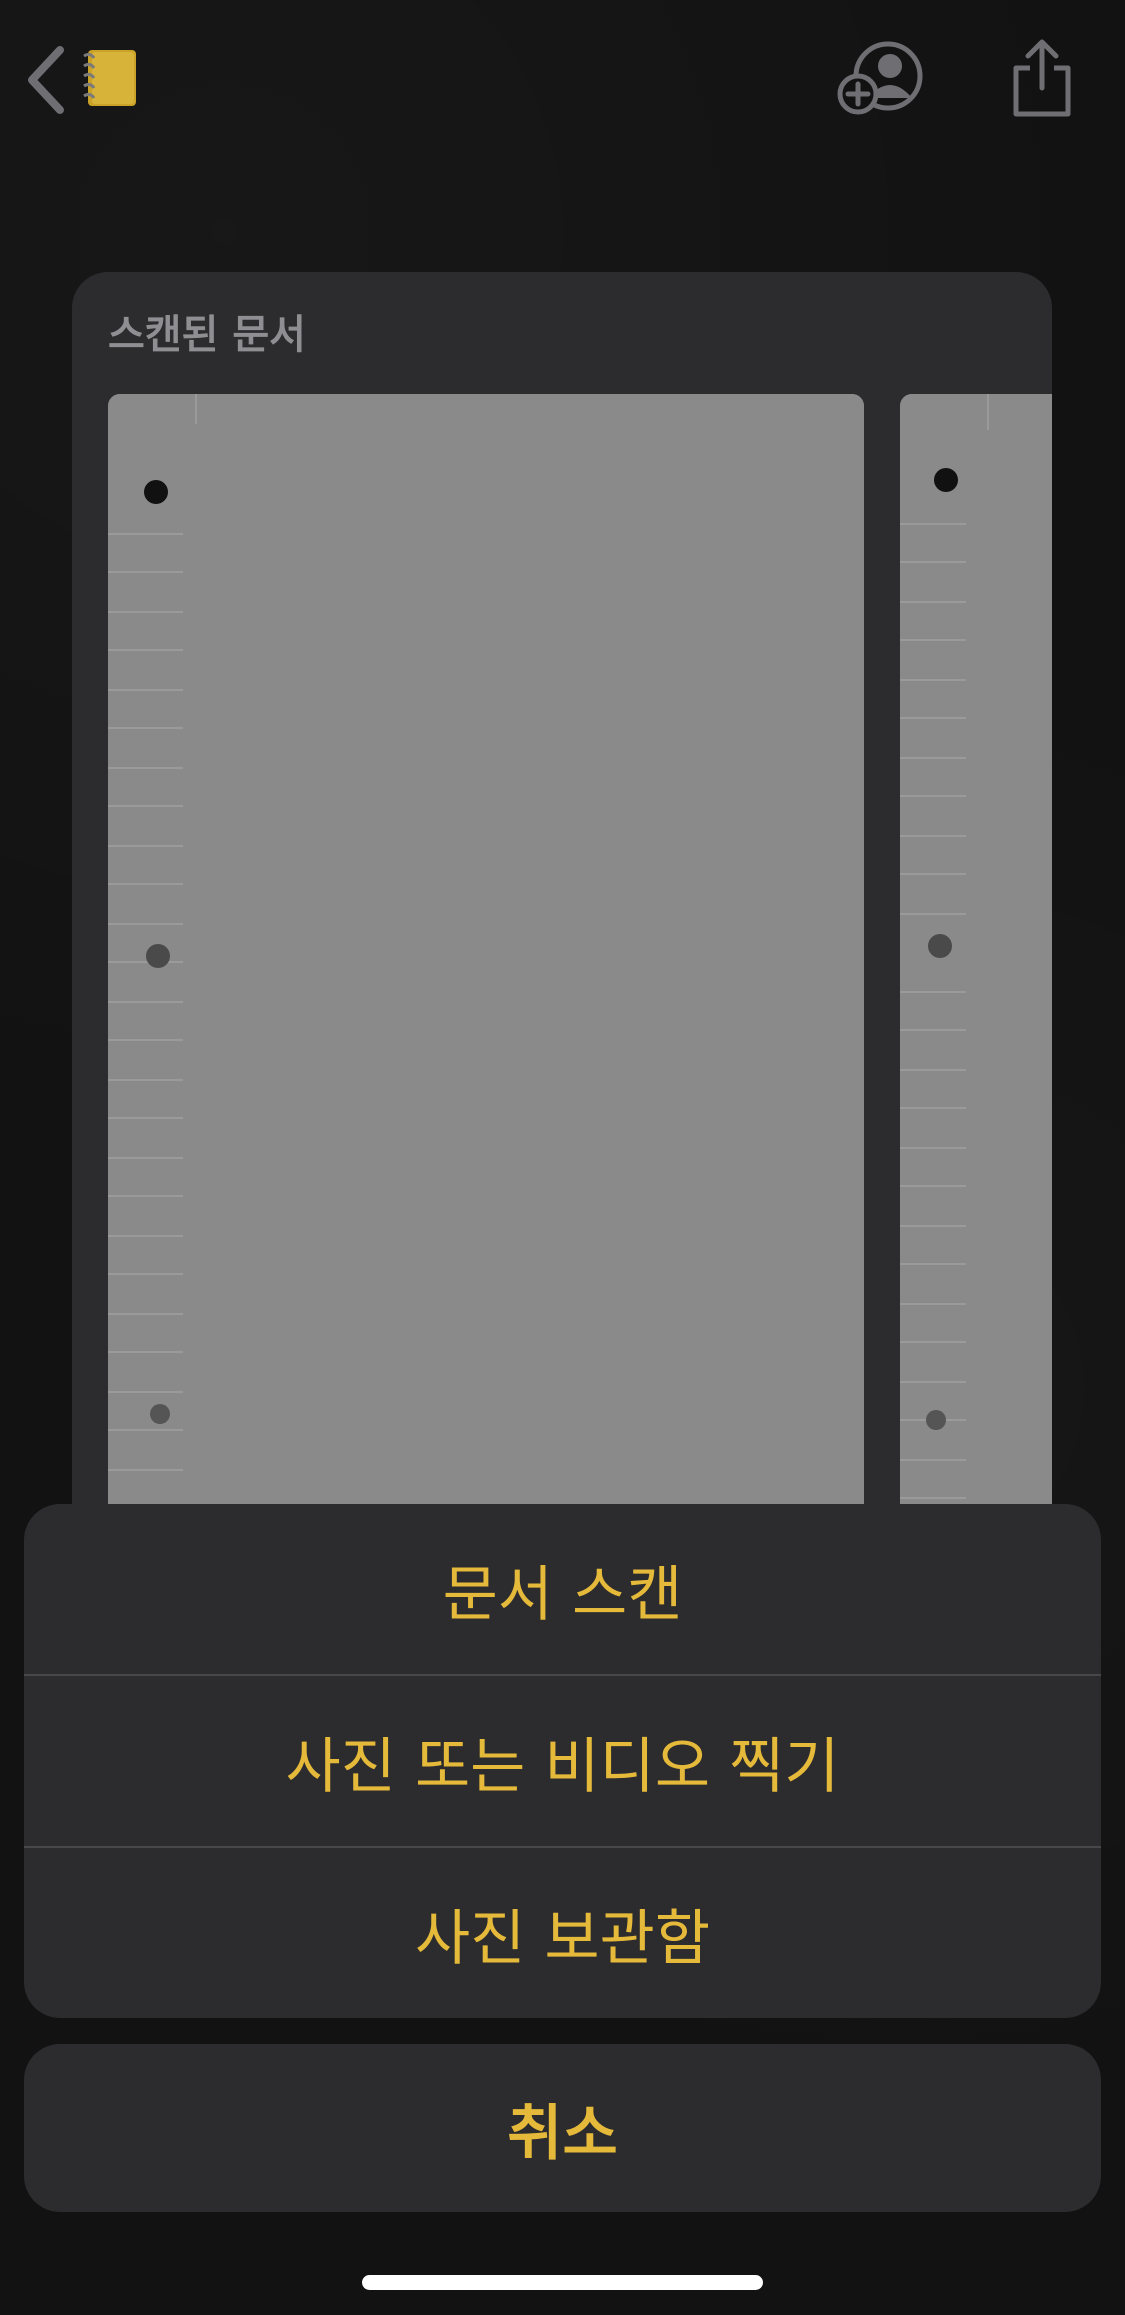 The width and height of the screenshot is (1125, 2315). What do you see at coordinates (562, 80) in the screenshot?
I see `top-toolbar` at bounding box center [562, 80].